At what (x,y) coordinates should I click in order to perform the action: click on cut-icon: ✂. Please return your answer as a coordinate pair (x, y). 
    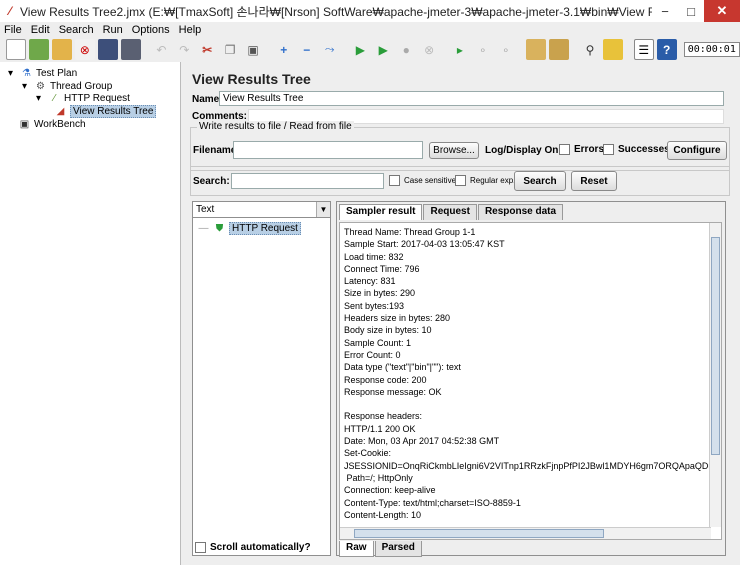
    Looking at the image, I should click on (207, 49).